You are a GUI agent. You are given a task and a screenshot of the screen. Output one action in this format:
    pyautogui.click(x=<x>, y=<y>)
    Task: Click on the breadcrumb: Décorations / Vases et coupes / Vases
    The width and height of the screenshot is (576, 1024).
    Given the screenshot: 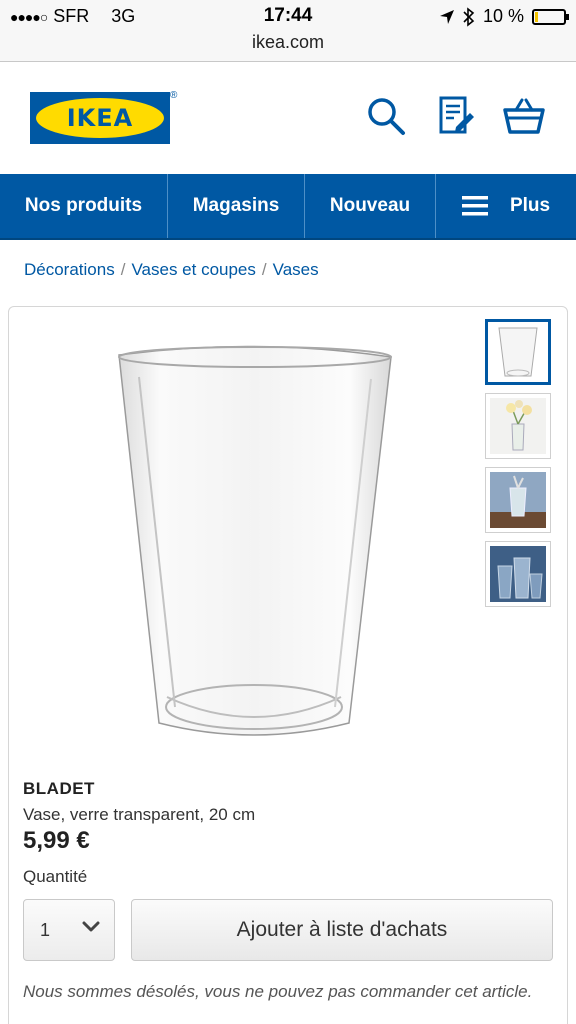 What is the action you would take?
    pyautogui.click(x=171, y=270)
    